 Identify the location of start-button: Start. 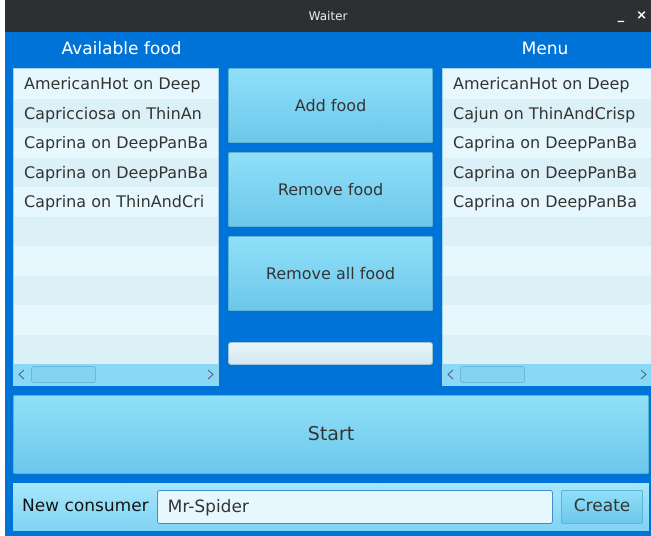
(331, 434).